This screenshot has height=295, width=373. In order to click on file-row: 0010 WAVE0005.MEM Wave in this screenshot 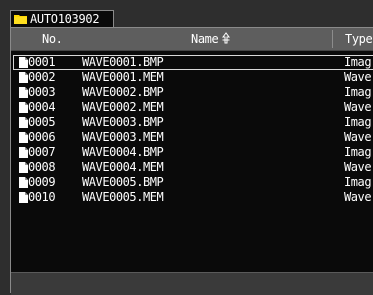, I will do `click(193, 197)`.